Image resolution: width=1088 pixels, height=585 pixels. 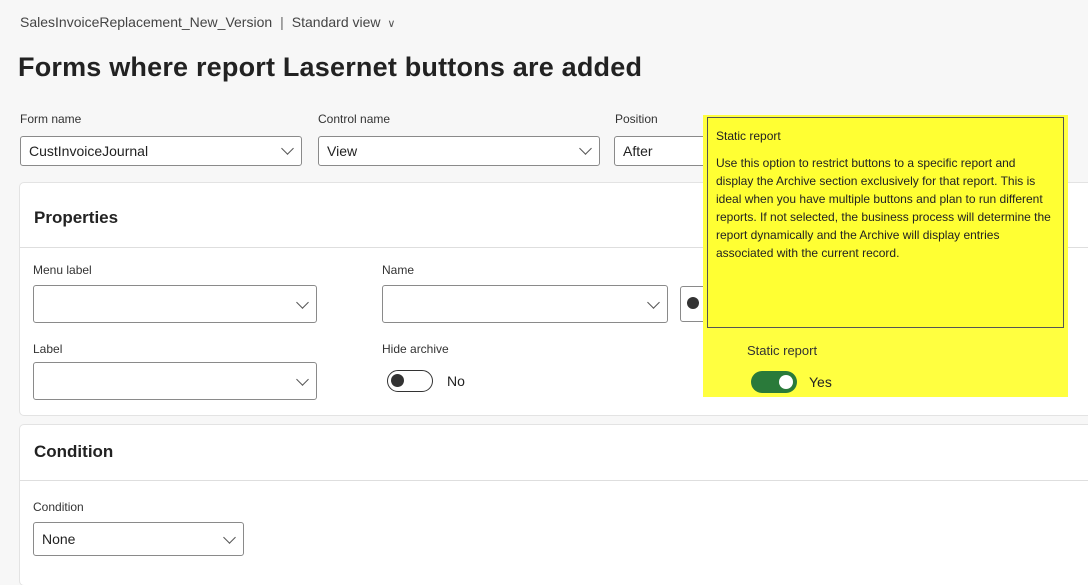 What do you see at coordinates (415, 349) in the screenshot?
I see `hide-archive-label: Hide archive` at bounding box center [415, 349].